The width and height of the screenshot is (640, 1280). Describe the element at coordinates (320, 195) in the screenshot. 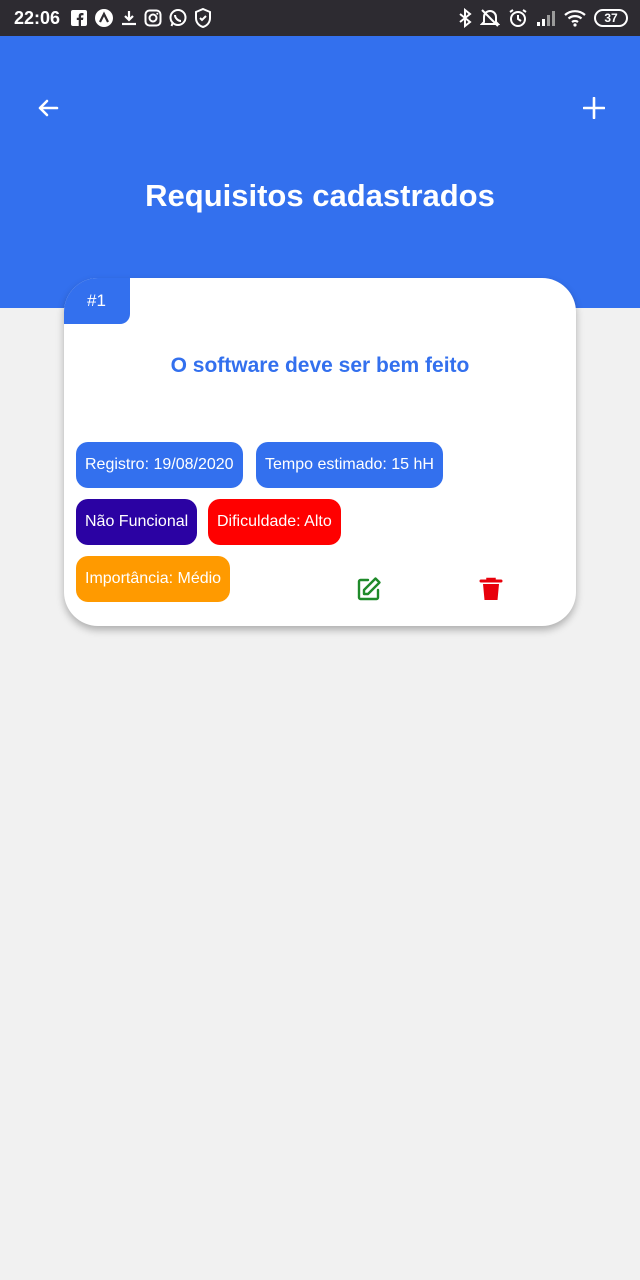

I see `page-title: Requisitos cadastrados` at that location.